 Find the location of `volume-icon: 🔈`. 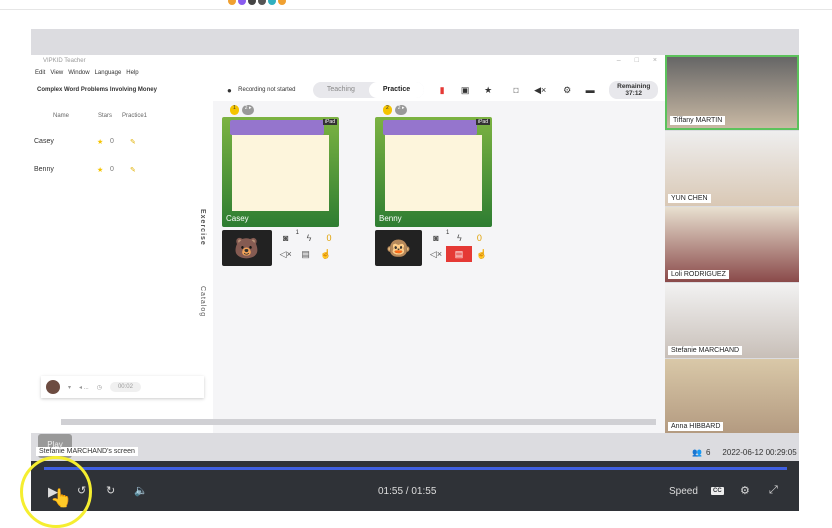

volume-icon: 🔈 is located at coordinates (141, 490).